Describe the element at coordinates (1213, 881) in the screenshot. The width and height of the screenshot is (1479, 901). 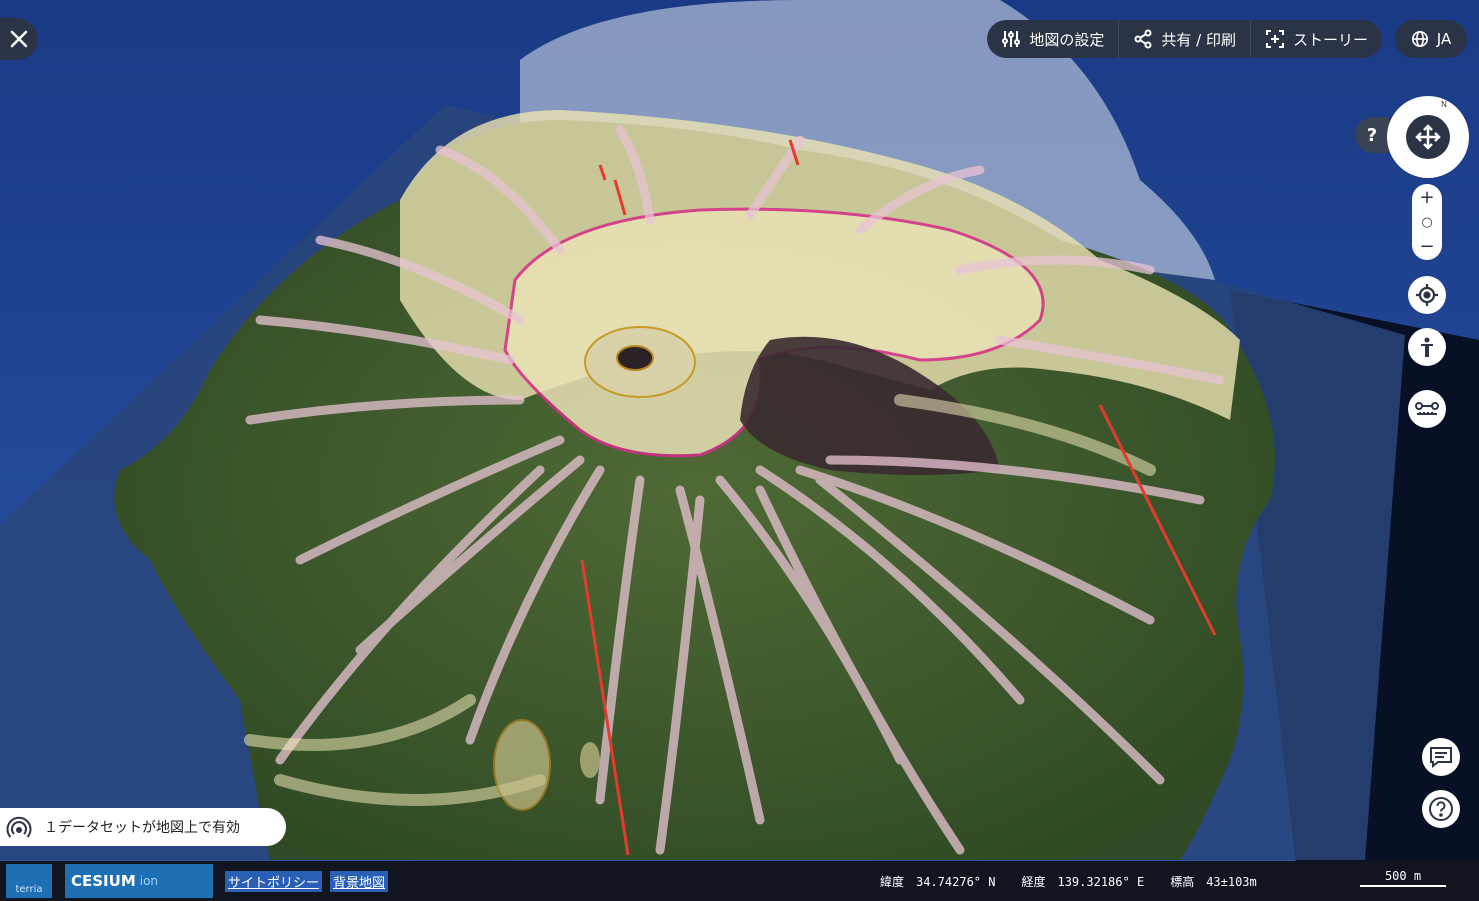
I see `elevation-readout: 標高 43±103m` at that location.